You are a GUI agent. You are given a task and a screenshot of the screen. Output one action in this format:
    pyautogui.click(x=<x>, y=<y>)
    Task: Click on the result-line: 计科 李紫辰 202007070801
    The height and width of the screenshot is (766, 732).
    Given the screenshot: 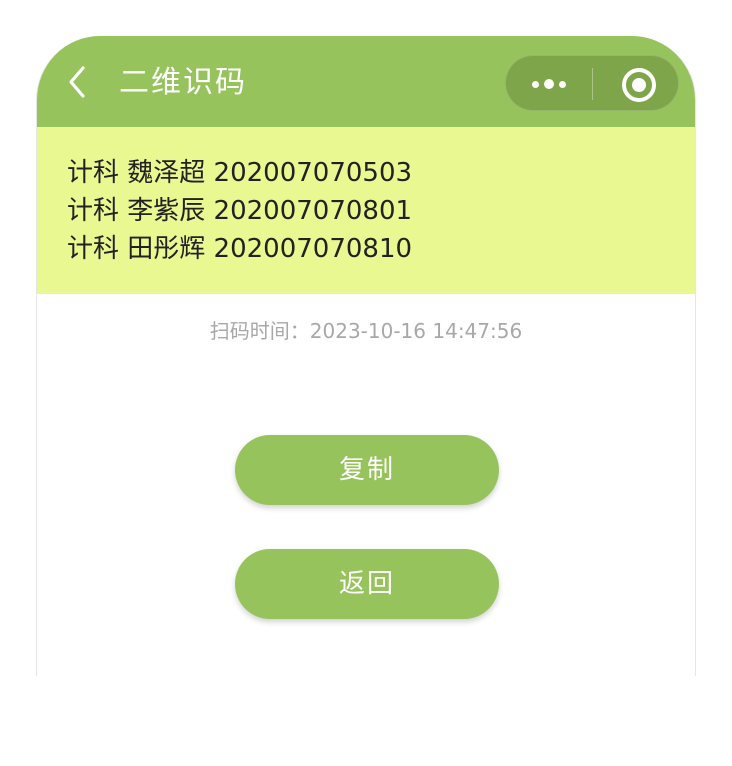 What is the action you would take?
    pyautogui.click(x=240, y=211)
    